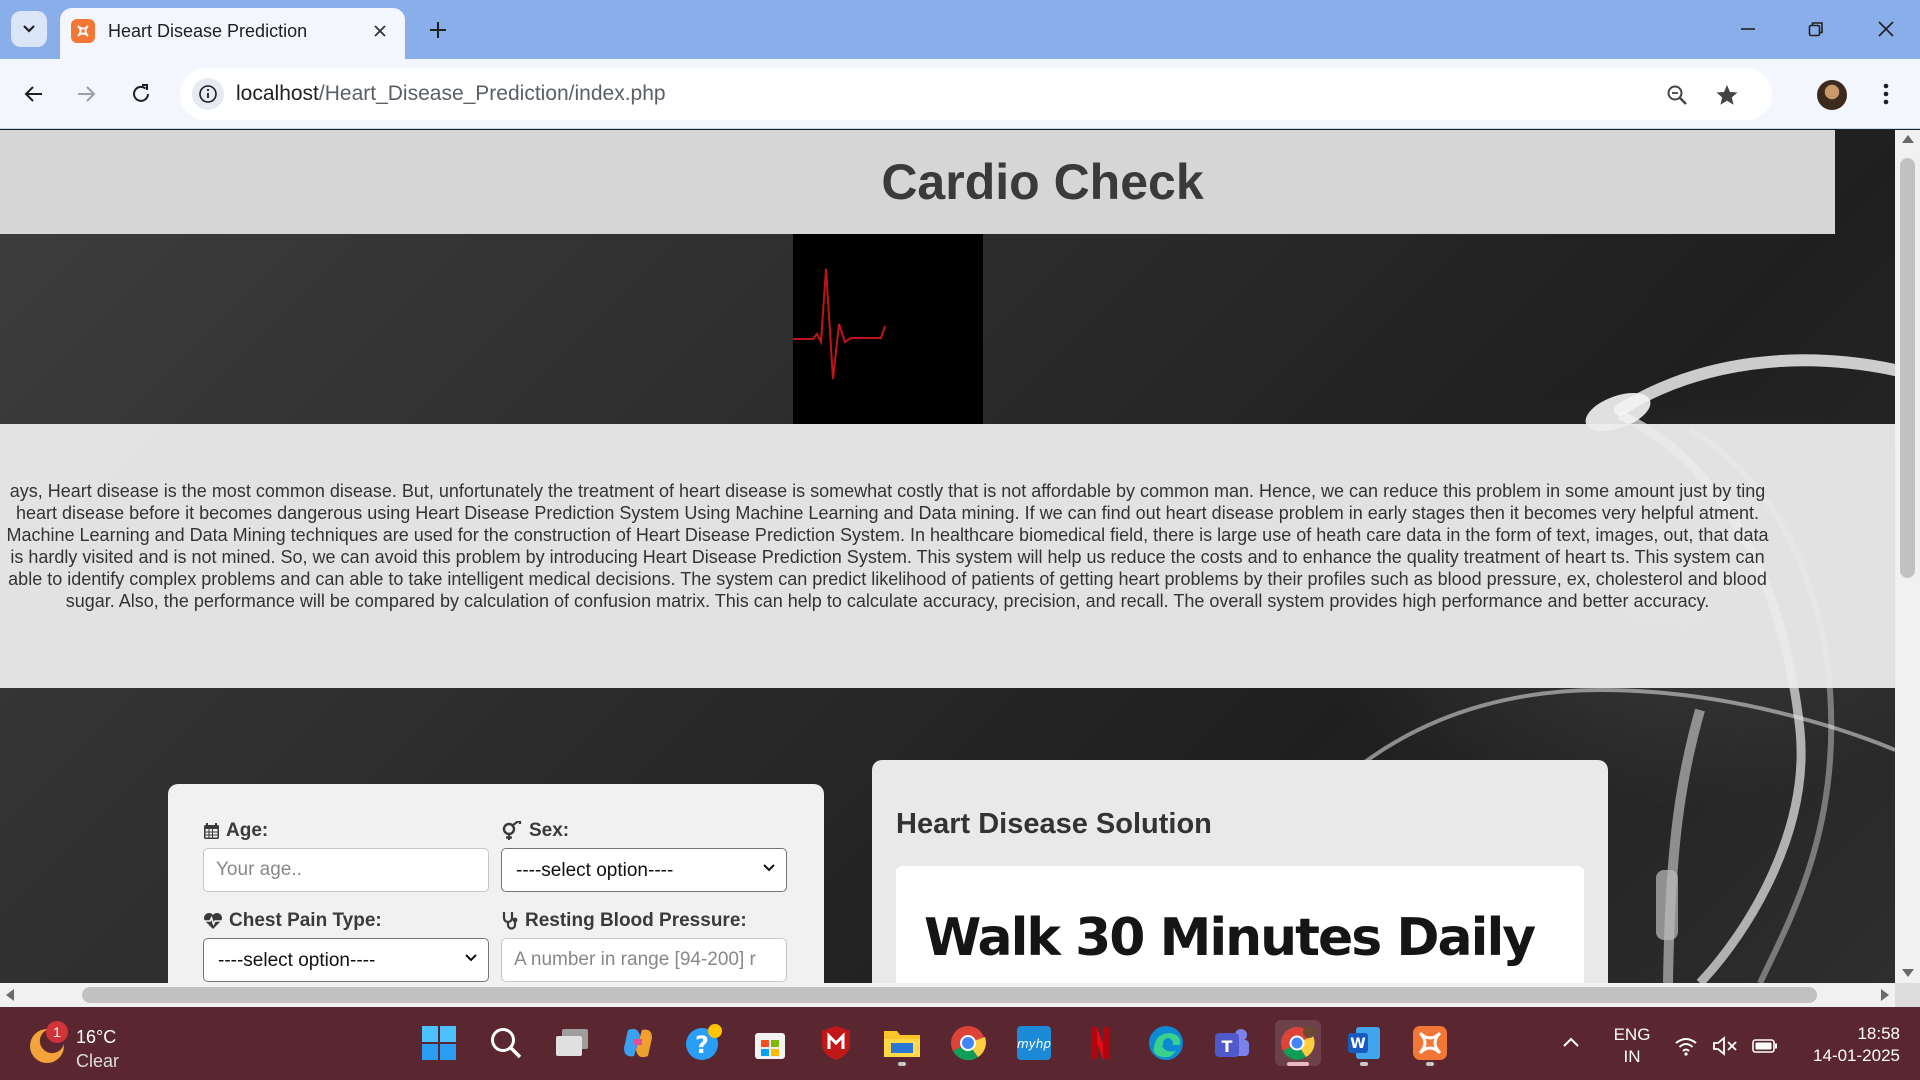 The height and width of the screenshot is (1080, 1920). What do you see at coordinates (211, 831) in the screenshot?
I see `calendar-icon` at bounding box center [211, 831].